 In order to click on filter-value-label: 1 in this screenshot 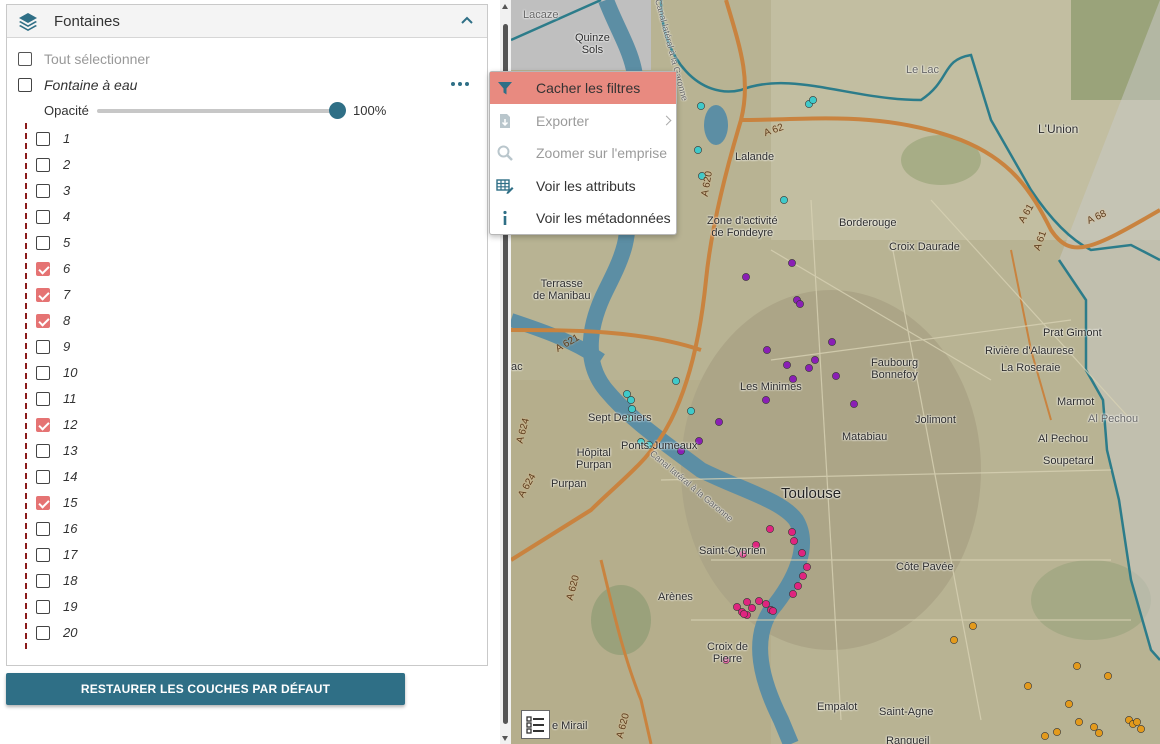, I will do `click(67, 138)`.